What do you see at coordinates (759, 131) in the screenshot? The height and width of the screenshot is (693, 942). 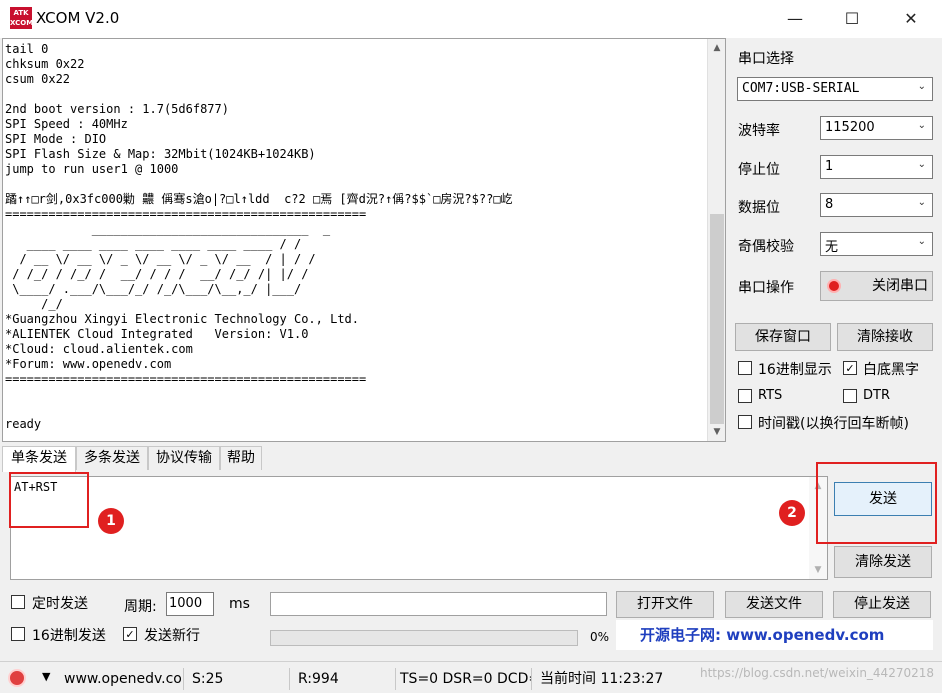 I see `baud-label: 波特率` at bounding box center [759, 131].